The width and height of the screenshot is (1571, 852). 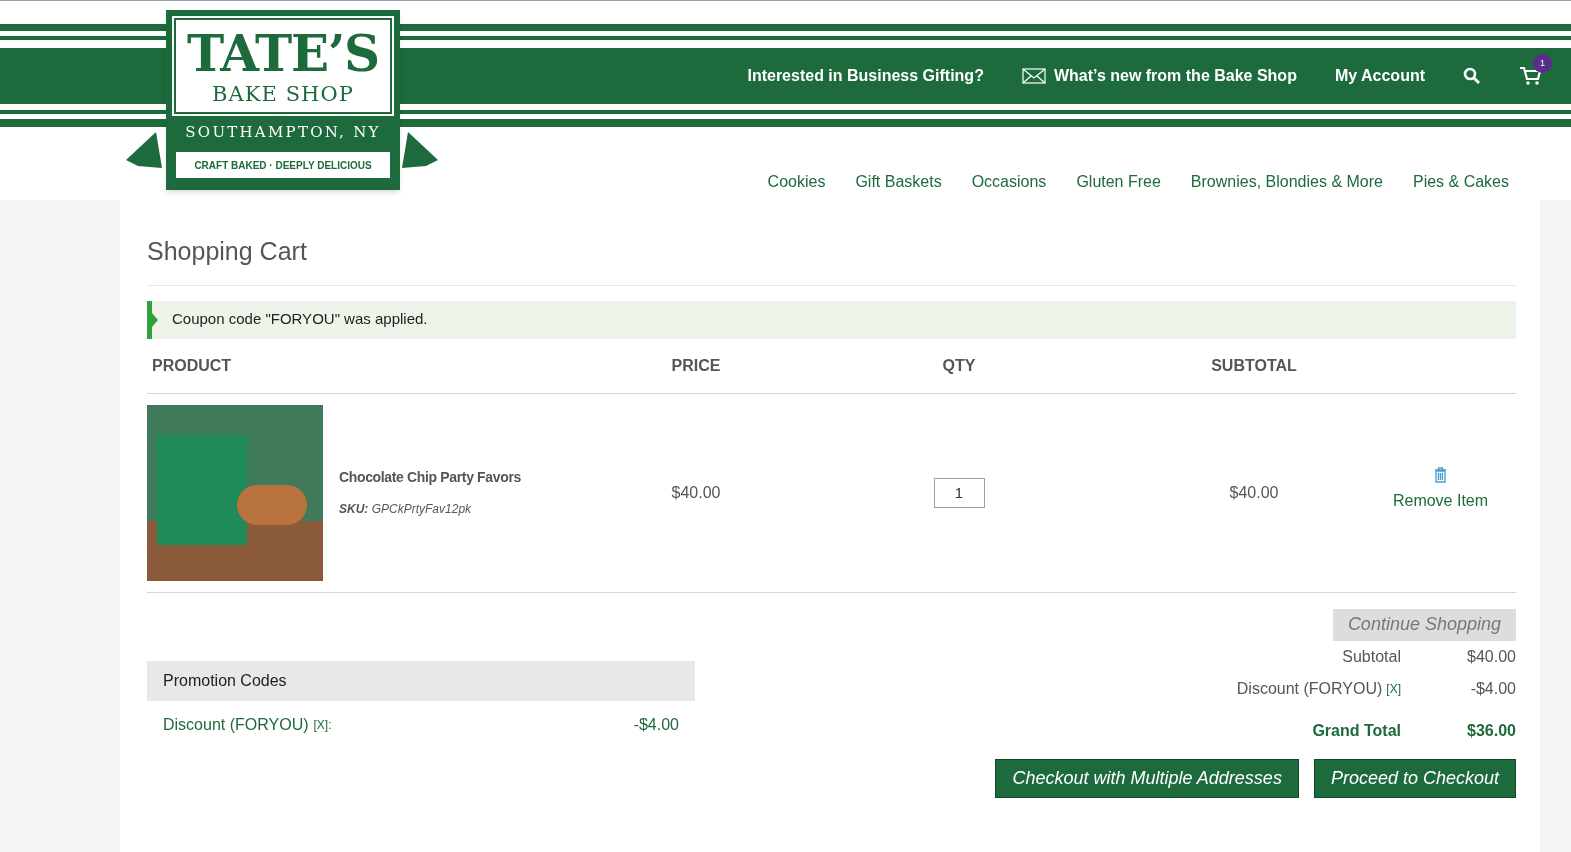 I want to click on logo-wordmark: TATE’S, so click(x=283, y=54).